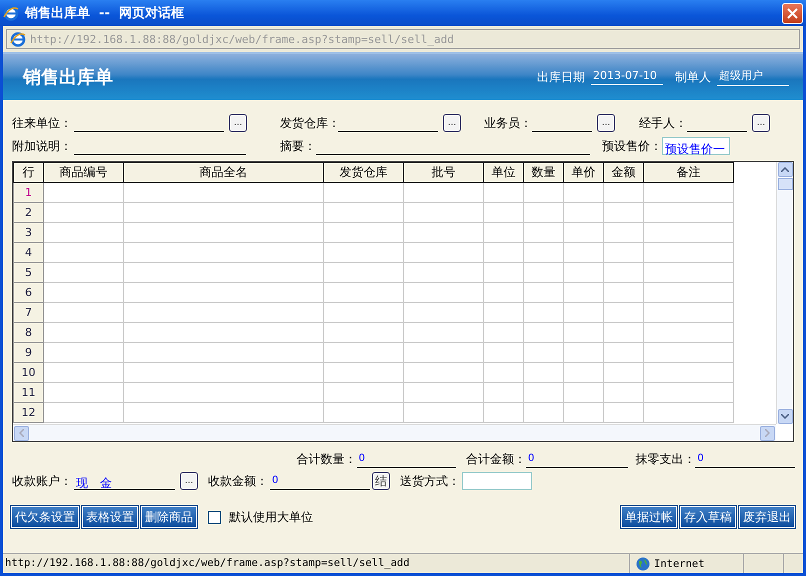 The width and height of the screenshot is (806, 576). I want to click on total-label: 抹零支出：, so click(665, 459).